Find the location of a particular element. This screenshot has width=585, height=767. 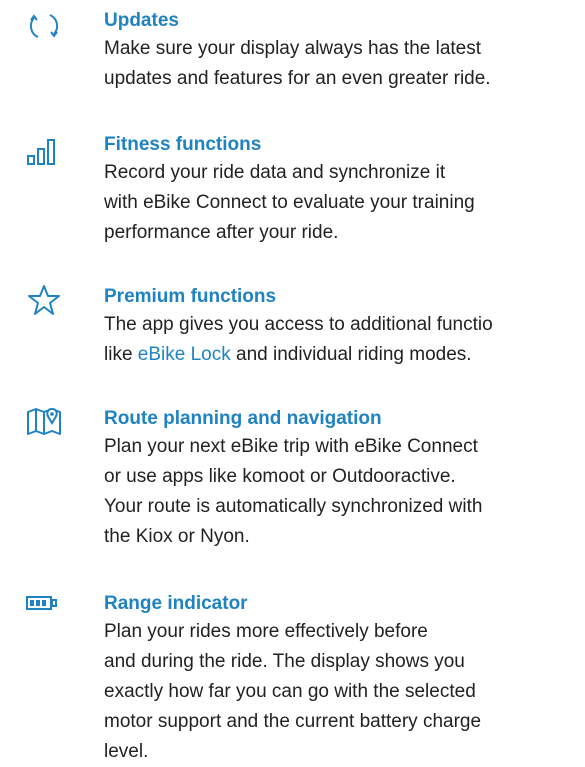

feature-title: Premium functions is located at coordinates (190, 296).